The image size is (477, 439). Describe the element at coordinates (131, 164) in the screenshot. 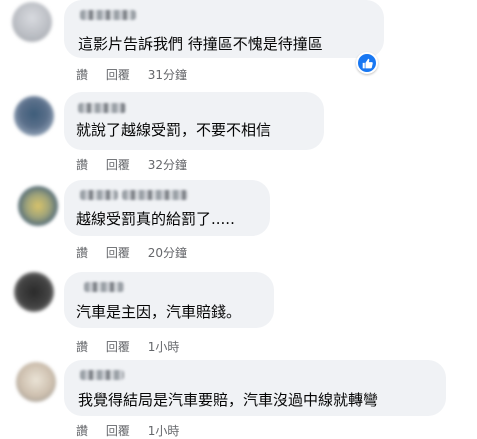

I see `comment-actions: 讚 回覆 32分鐘` at that location.